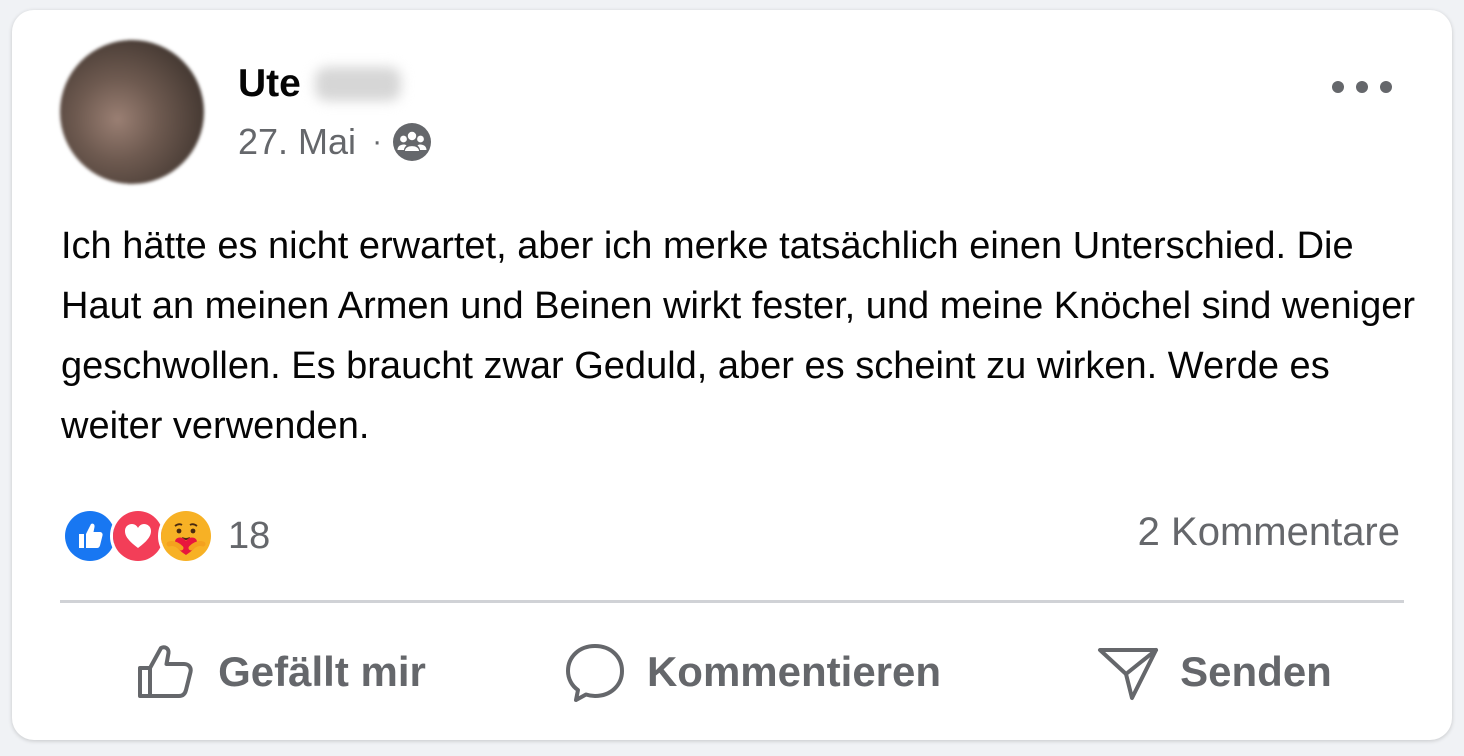 Image resolution: width=1464 pixels, height=756 pixels. What do you see at coordinates (594, 673) in the screenshot?
I see `comment-bubble-icon` at bounding box center [594, 673].